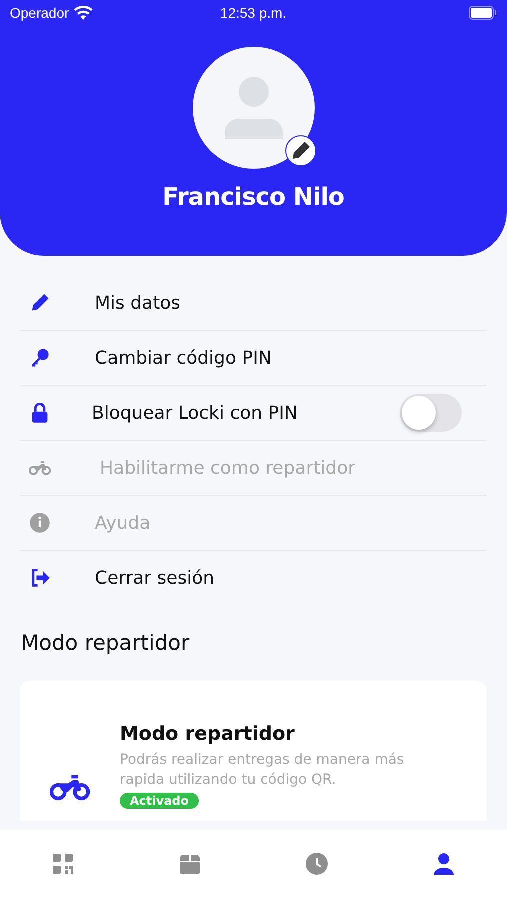  I want to click on status-badge: Activado, so click(160, 801).